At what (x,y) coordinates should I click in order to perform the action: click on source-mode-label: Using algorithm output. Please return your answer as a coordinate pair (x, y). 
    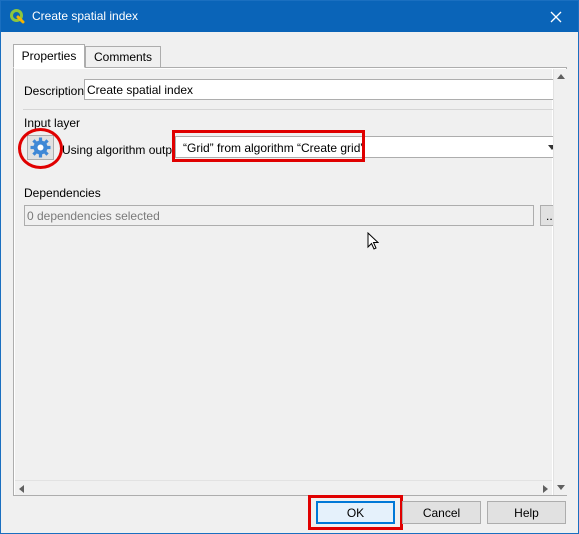
    Looking at the image, I should click on (122, 150).